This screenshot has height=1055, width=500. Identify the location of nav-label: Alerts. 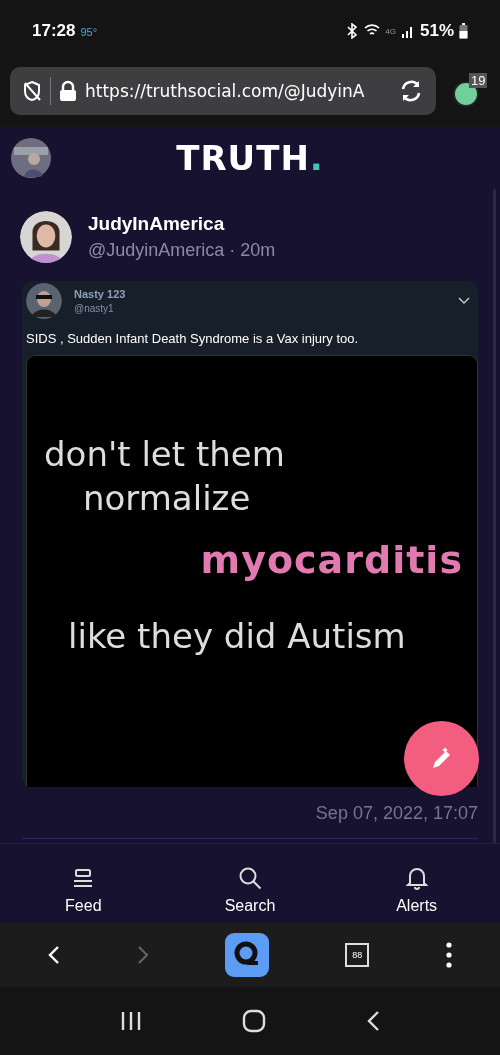
(417, 906).